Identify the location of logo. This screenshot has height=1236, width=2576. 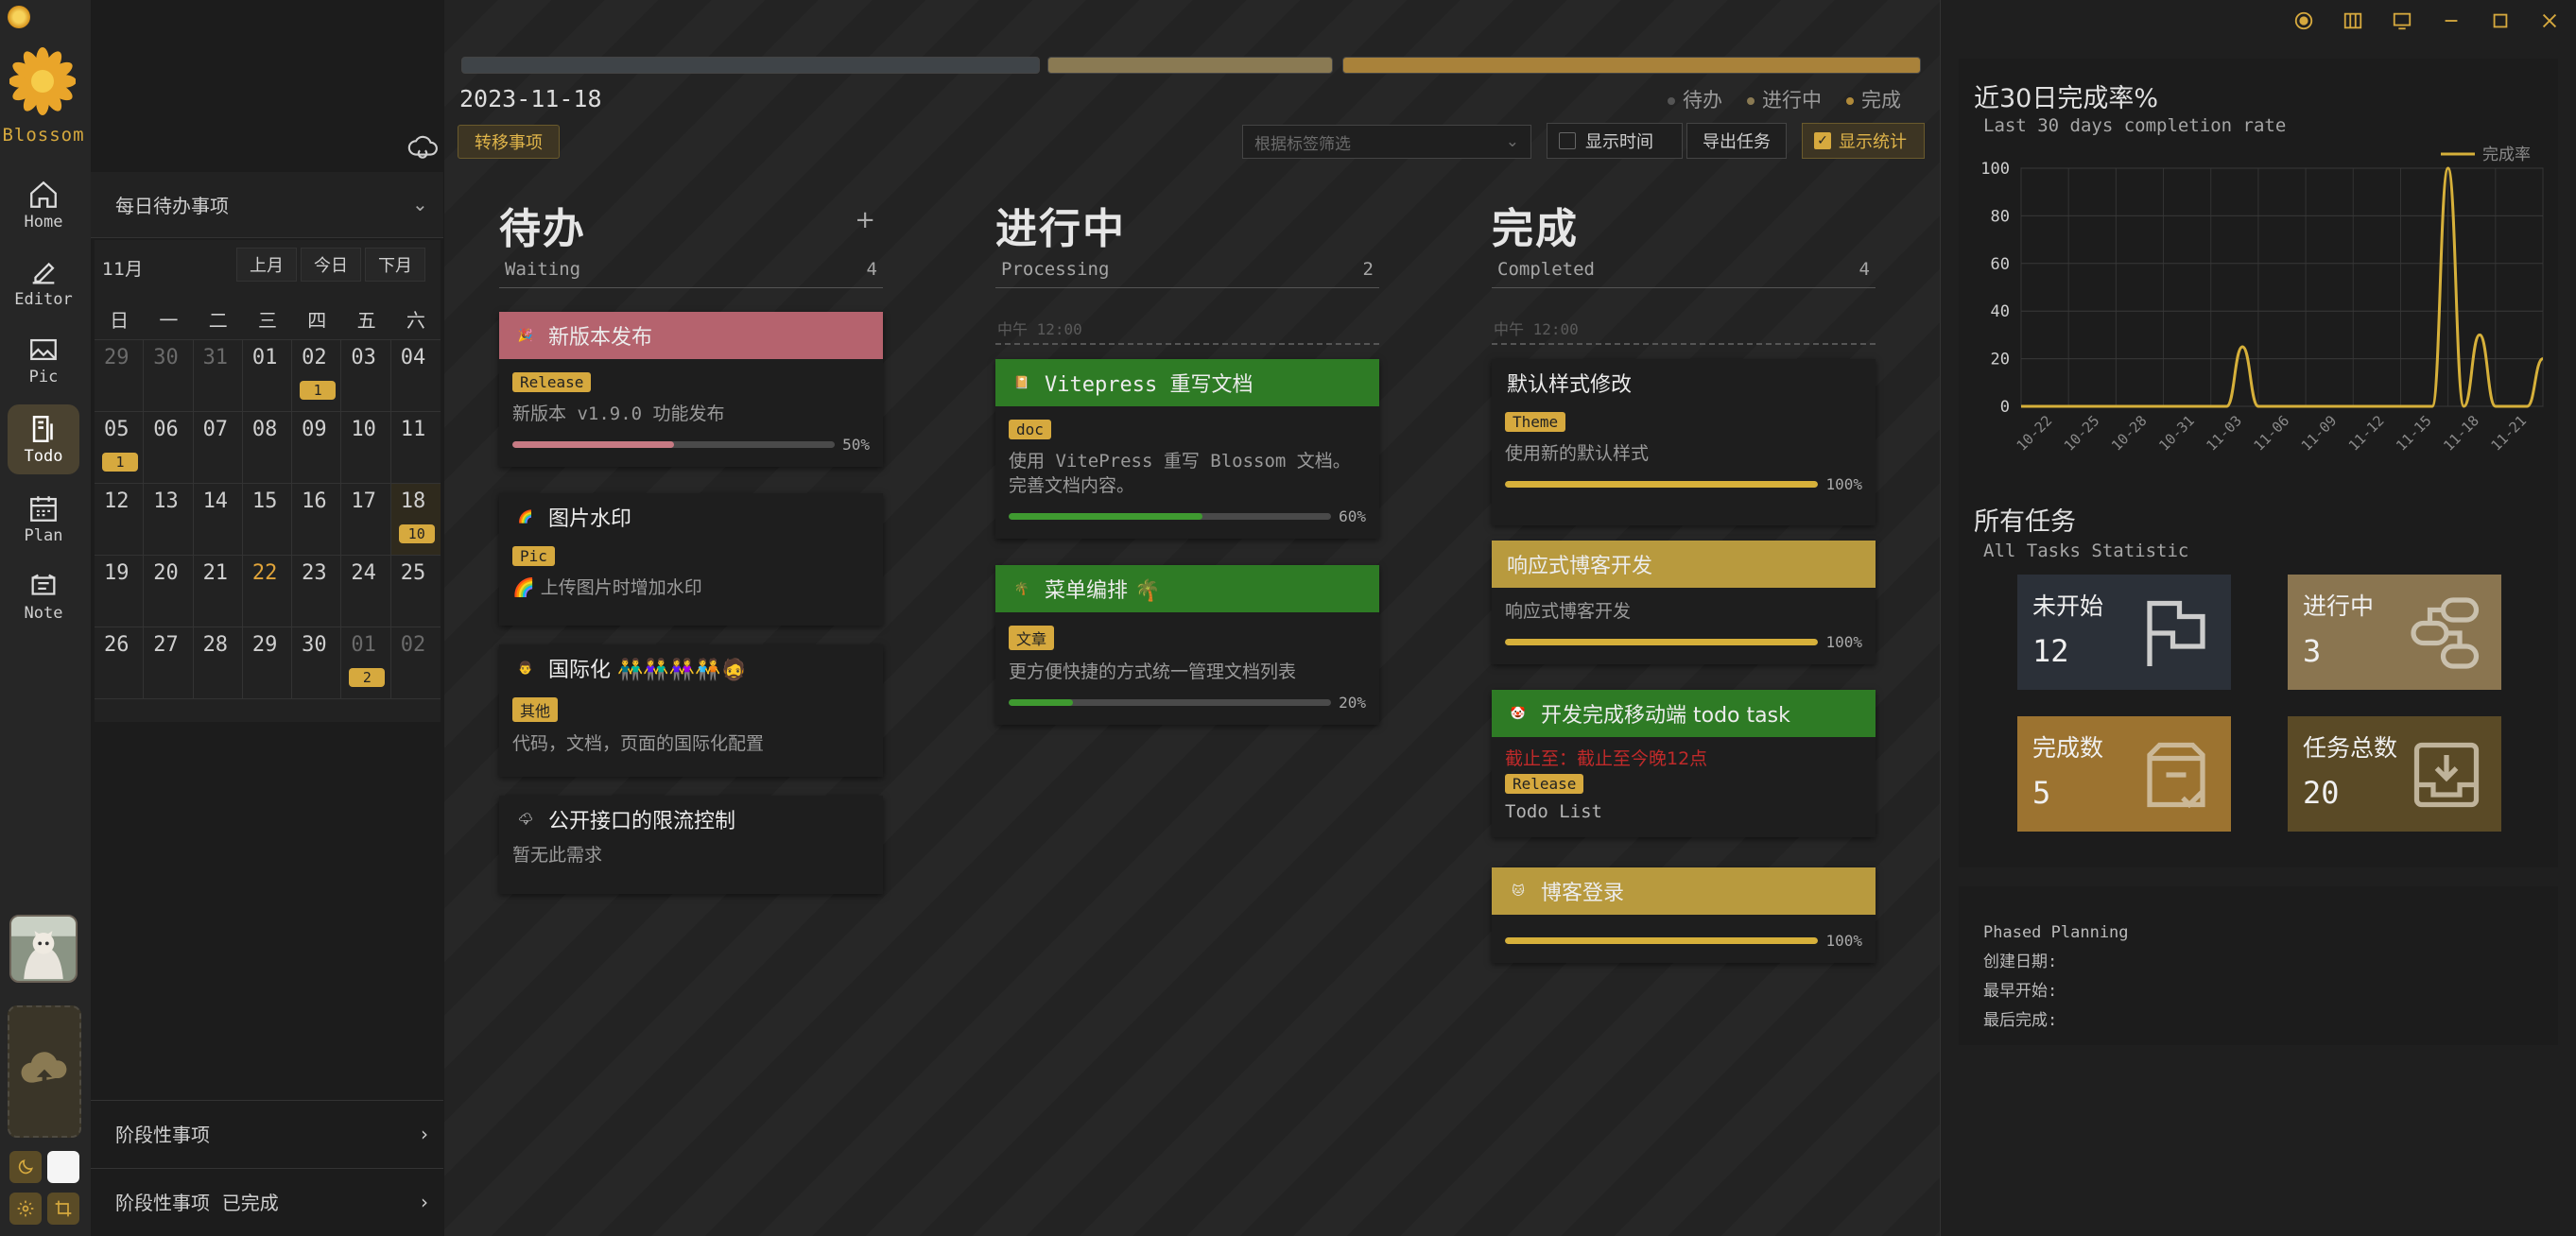
(43, 81).